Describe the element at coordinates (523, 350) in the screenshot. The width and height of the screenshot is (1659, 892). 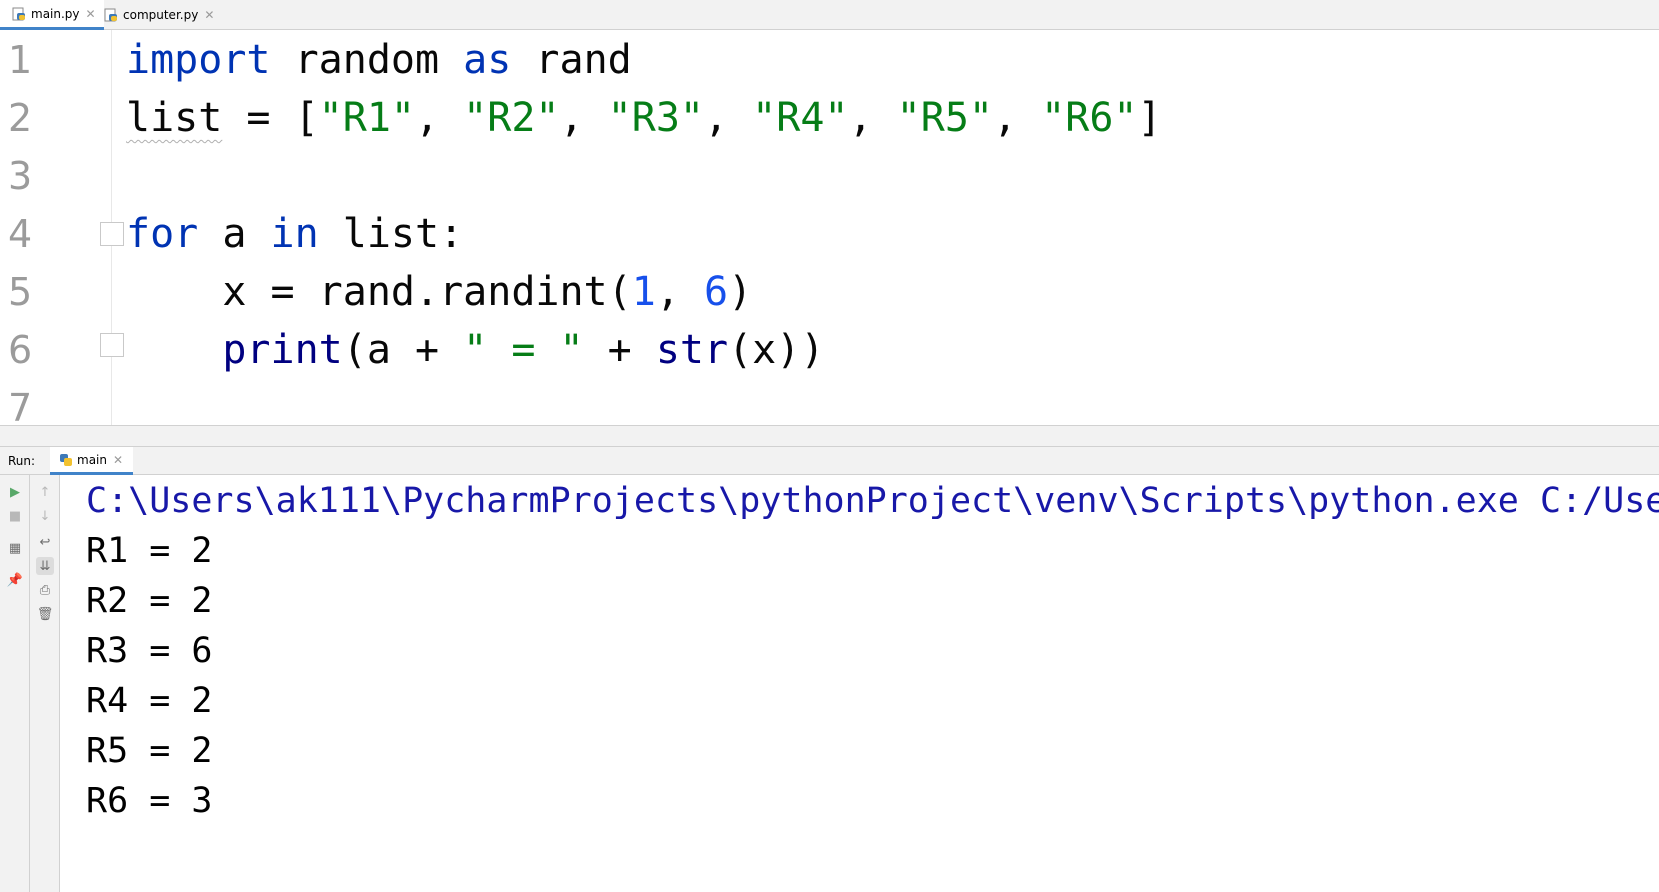
I see `string-literal: " = "` at that location.